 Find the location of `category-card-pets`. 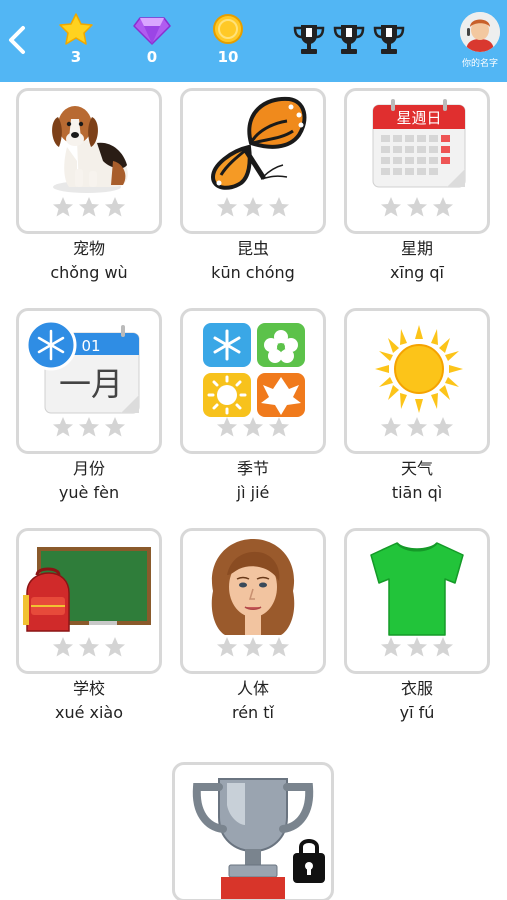

category-card-pets is located at coordinates (89, 161).